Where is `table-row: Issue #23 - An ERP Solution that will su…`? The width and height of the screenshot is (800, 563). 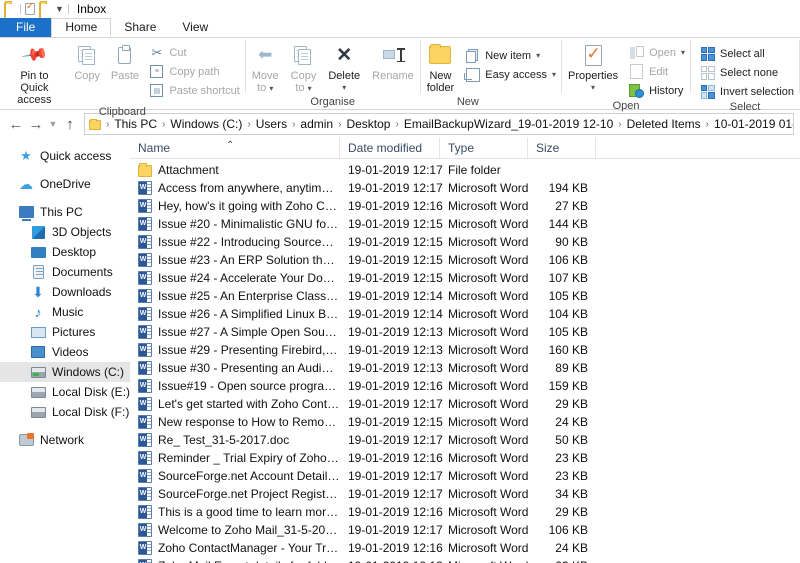 table-row: Issue #23 - An ERP Solution that will su… is located at coordinates (465, 260).